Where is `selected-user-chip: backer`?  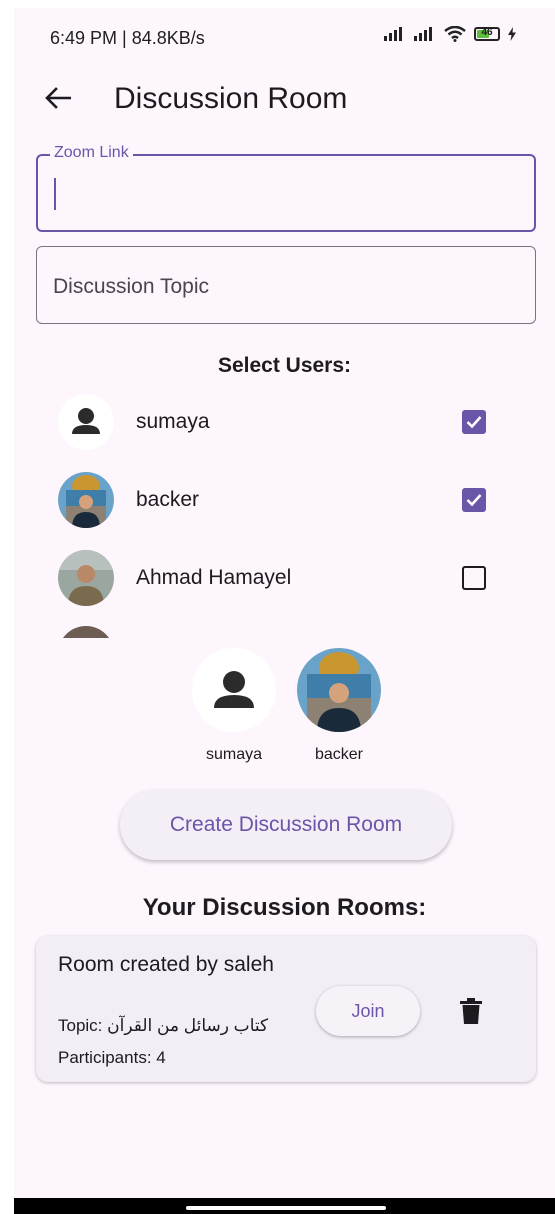
selected-user-chip: backer is located at coordinates (339, 706).